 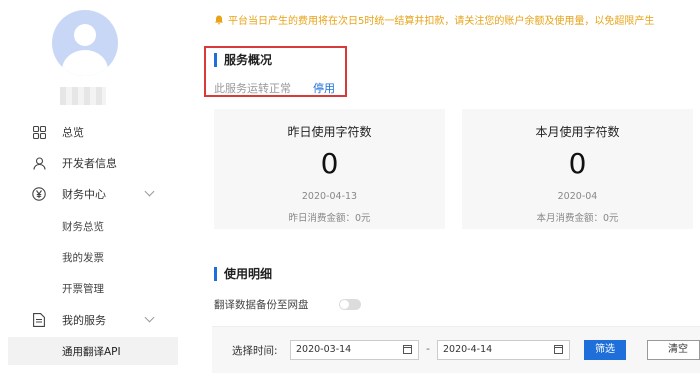 I want to click on disable-service-link: 停用, so click(x=324, y=88).